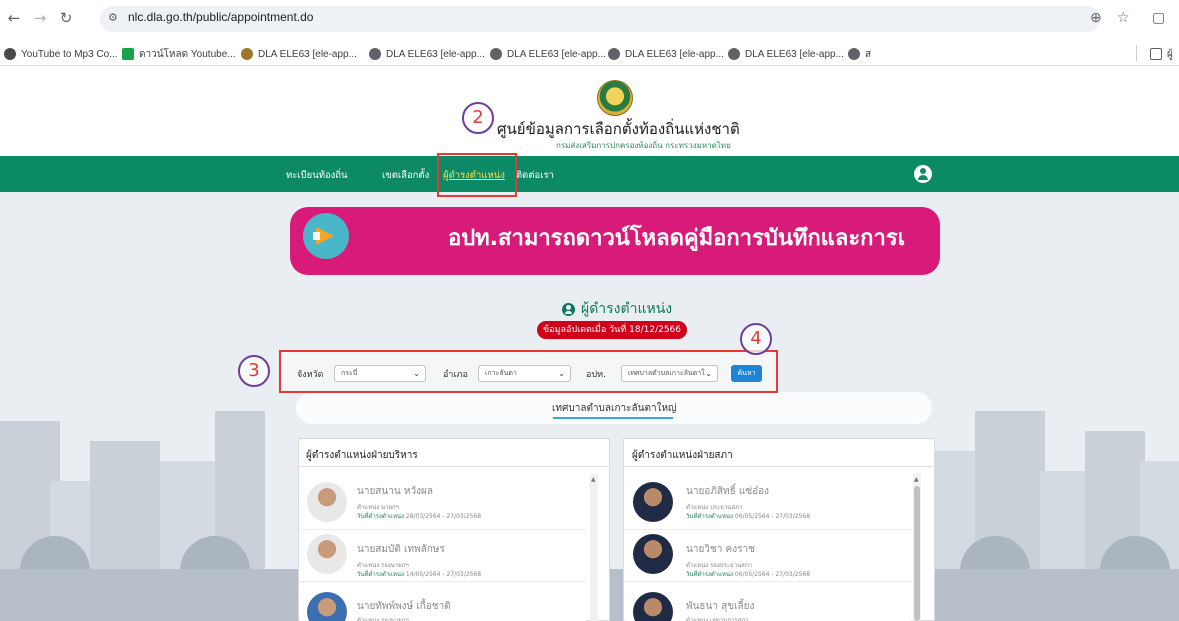 This screenshot has height=621, width=1179. Describe the element at coordinates (1123, 18) in the screenshot. I see `star-bookmark-icon: ☆` at that location.